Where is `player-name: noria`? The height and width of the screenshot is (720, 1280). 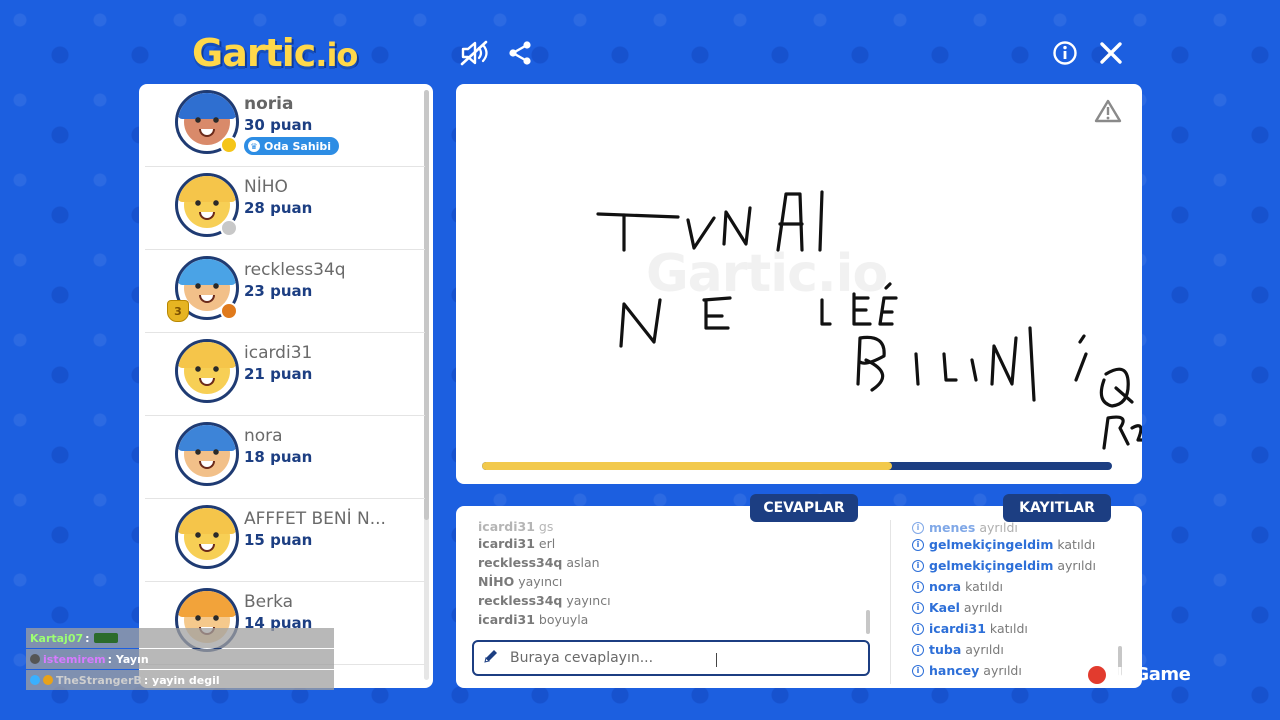
player-name: noria is located at coordinates (269, 104).